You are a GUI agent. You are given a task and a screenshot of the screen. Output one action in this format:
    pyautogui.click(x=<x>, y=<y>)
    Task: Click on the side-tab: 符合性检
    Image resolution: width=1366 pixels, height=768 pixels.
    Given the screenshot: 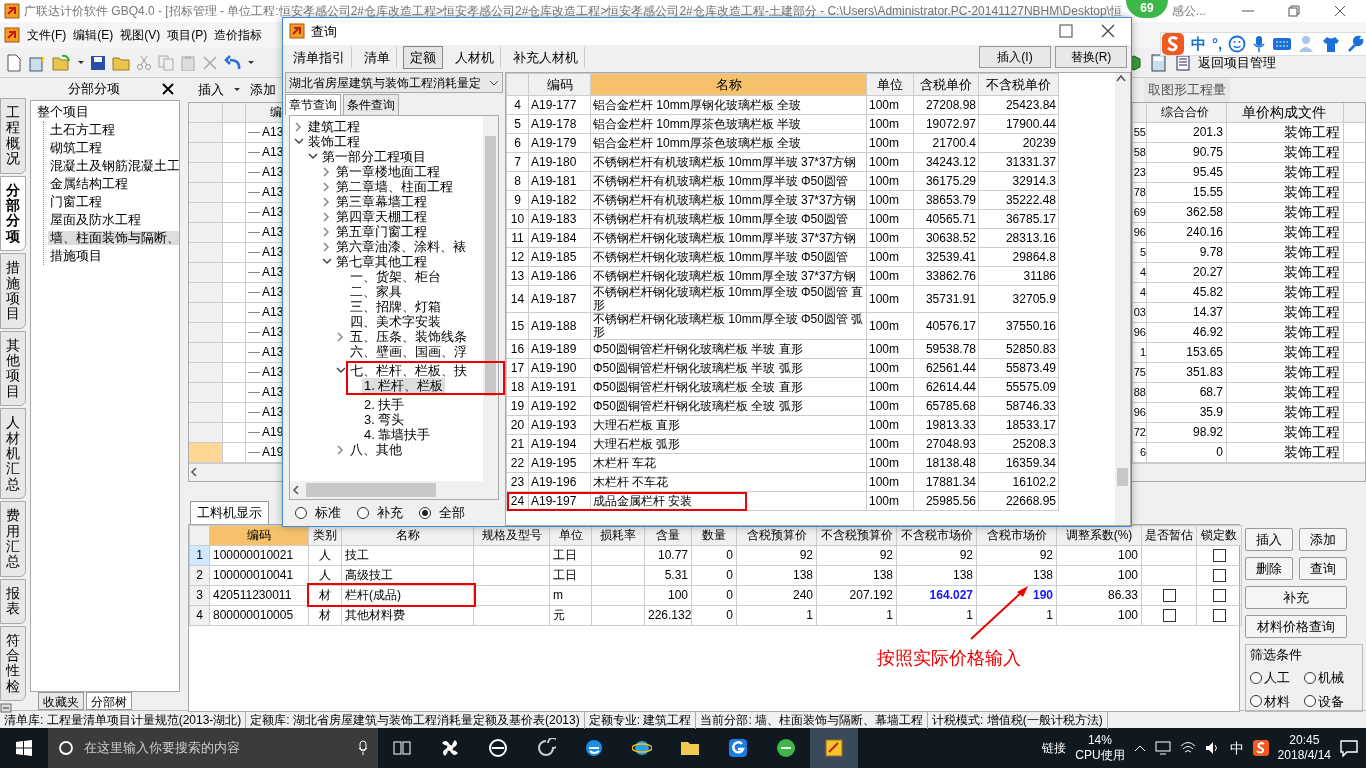 What is the action you would take?
    pyautogui.click(x=13, y=663)
    